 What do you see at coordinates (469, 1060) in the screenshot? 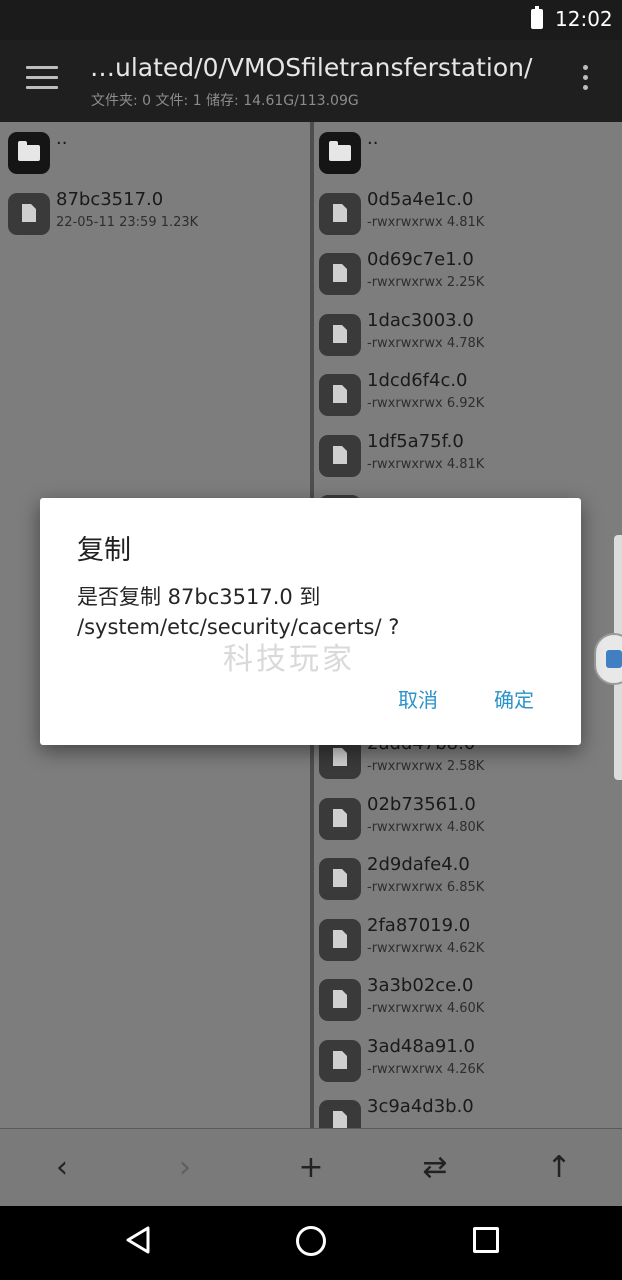
I see `list-item-file: 3ad48a91.0 -rwxrwxrwx 4.26K` at bounding box center [469, 1060].